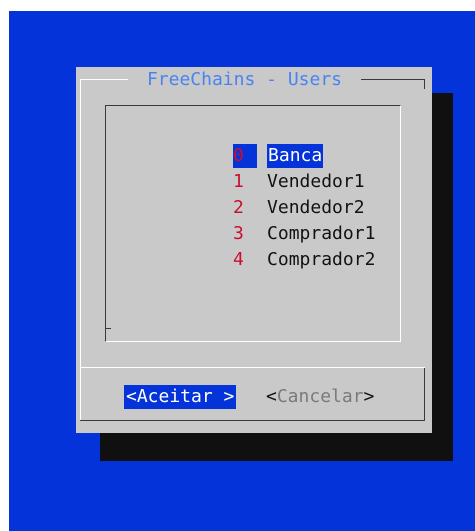 The height and width of the screenshot is (531, 475). I want to click on cancel-button: <Cancelar>, so click(320, 397).